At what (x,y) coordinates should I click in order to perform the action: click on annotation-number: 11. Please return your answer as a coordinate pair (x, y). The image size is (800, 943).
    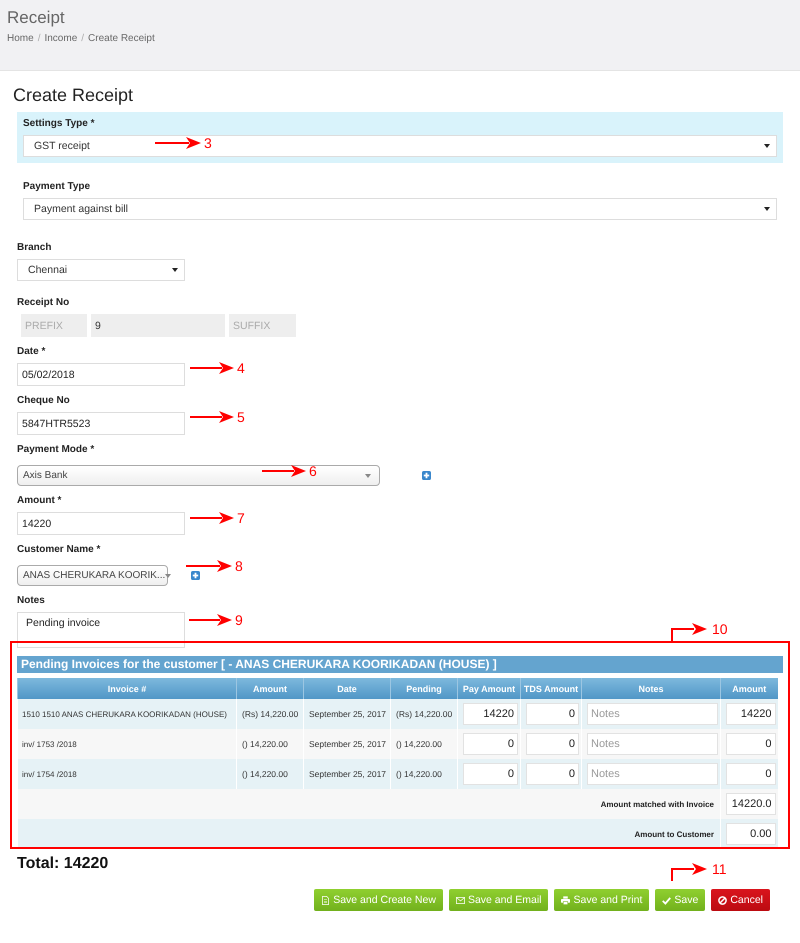
    Looking at the image, I should click on (719, 869).